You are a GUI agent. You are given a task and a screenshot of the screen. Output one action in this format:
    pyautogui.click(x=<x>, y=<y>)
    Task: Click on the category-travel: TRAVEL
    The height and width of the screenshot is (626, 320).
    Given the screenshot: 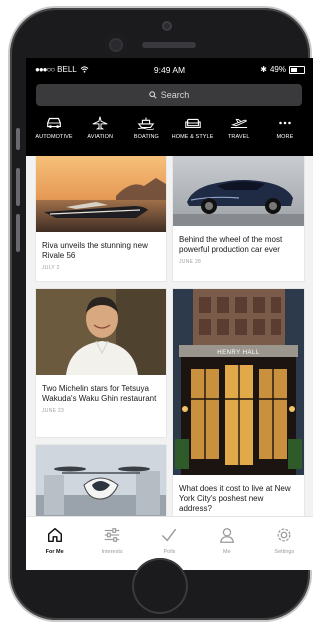 What is the action you would take?
    pyautogui.click(x=239, y=134)
    